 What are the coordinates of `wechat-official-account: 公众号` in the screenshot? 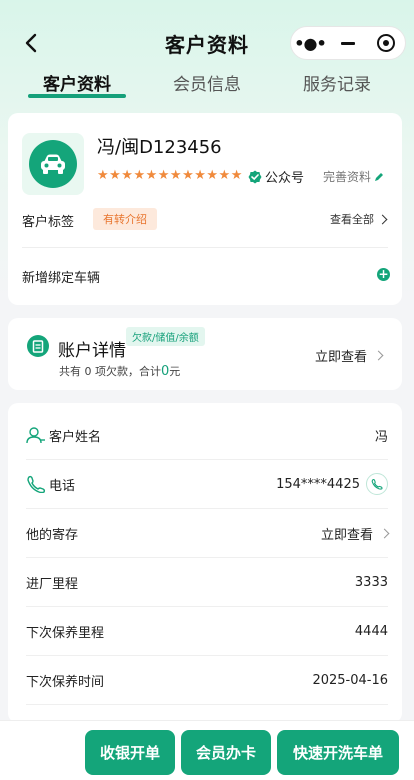 It's located at (276, 176).